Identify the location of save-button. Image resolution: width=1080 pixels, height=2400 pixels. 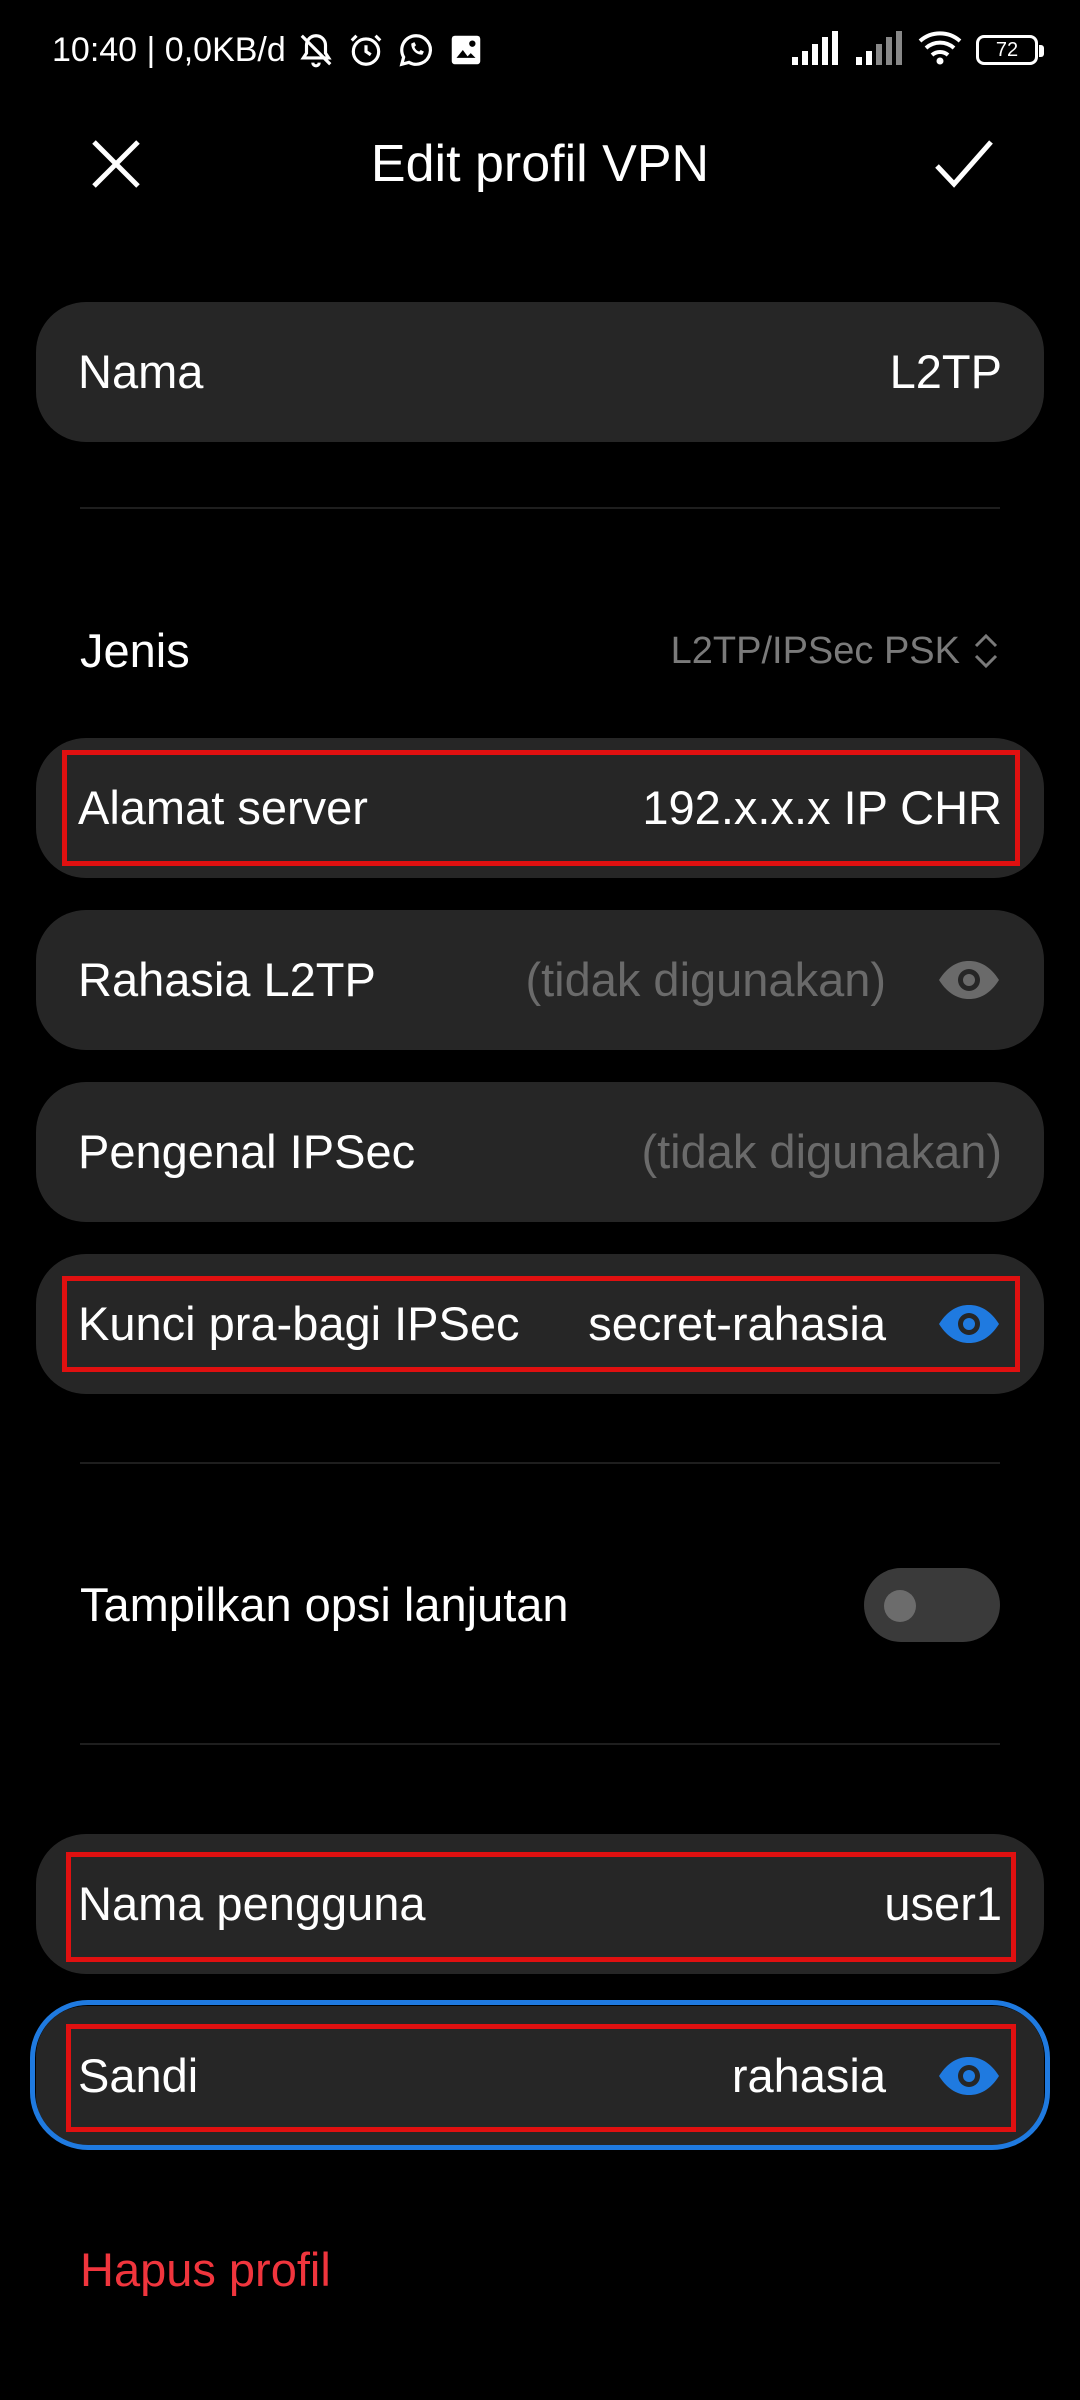
(964, 164).